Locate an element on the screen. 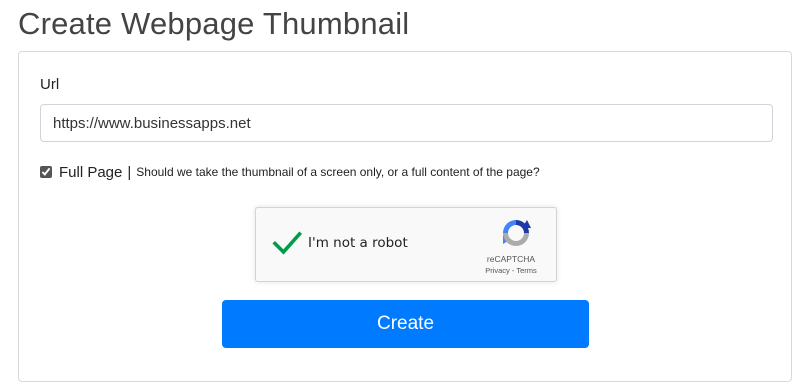 The width and height of the screenshot is (797, 388). url-input is located at coordinates (406, 123).